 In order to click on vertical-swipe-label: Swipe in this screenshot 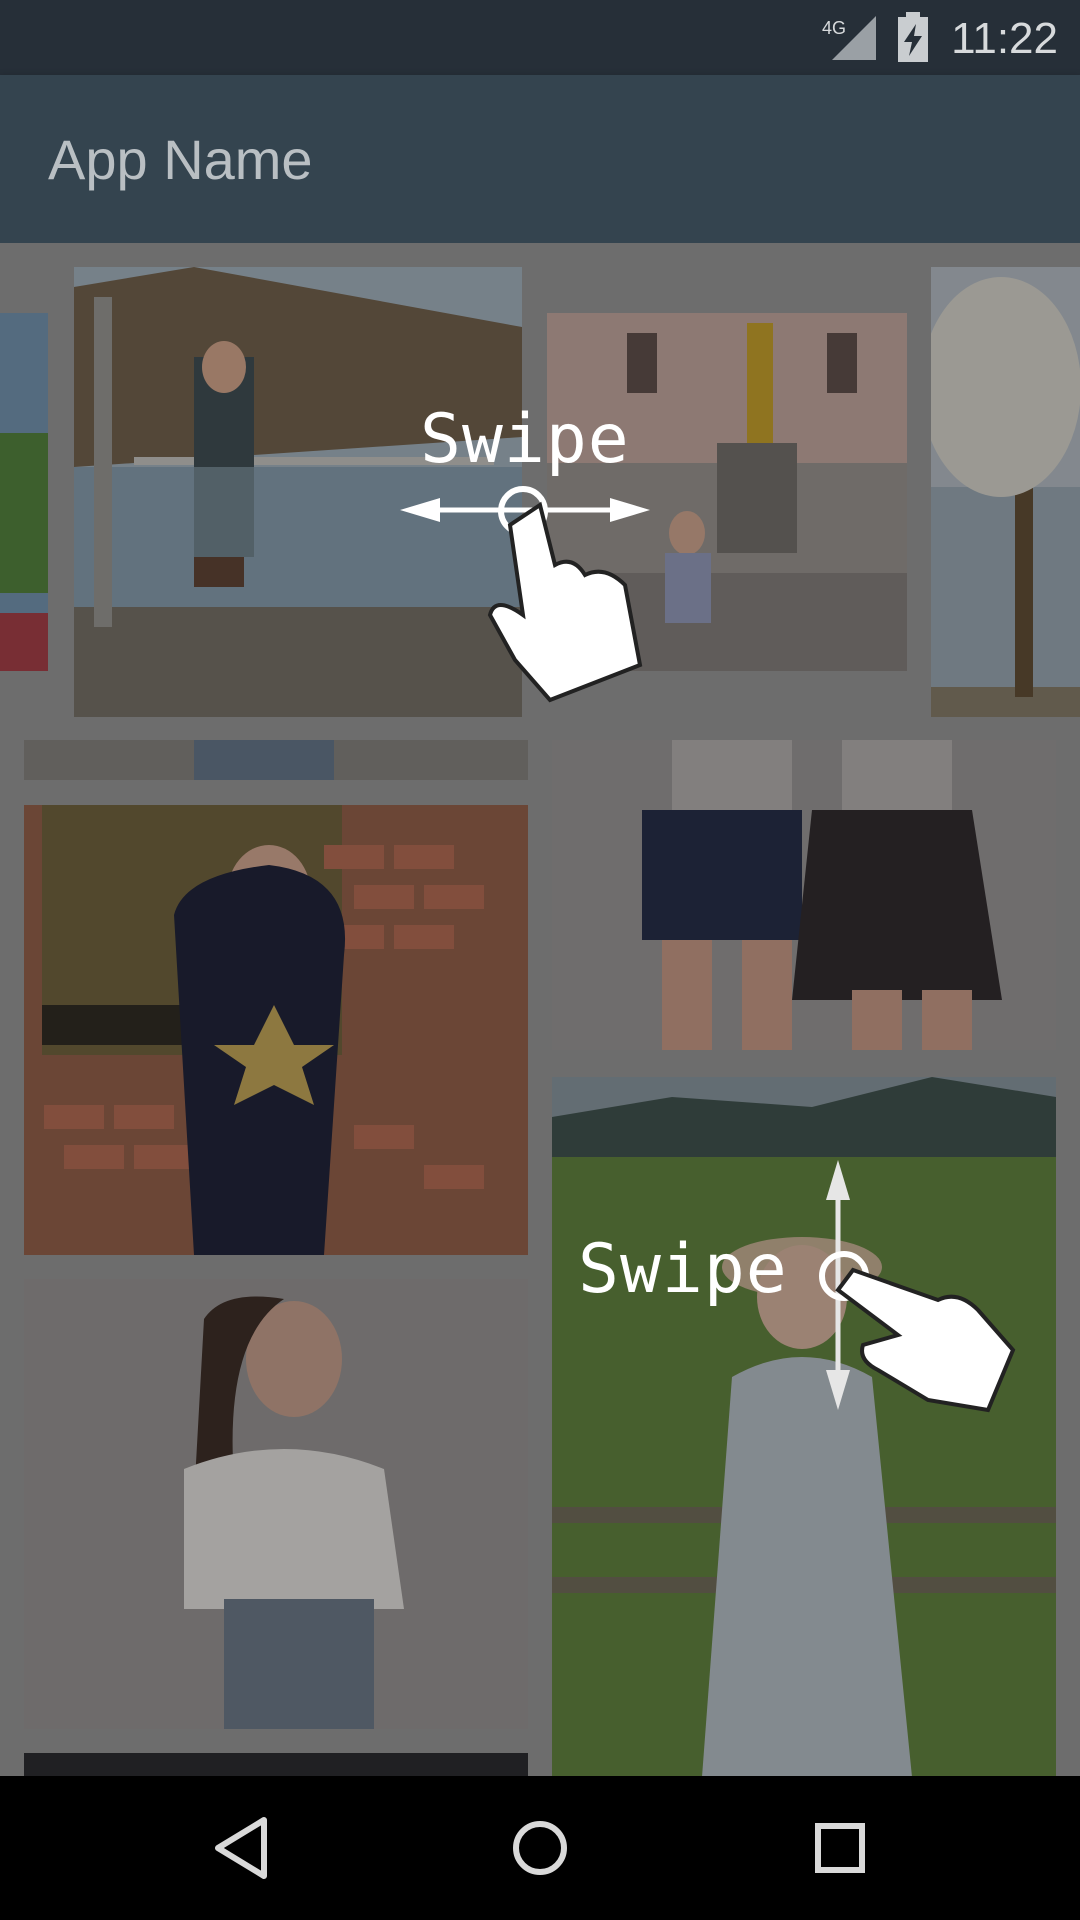, I will do `click(683, 1269)`.